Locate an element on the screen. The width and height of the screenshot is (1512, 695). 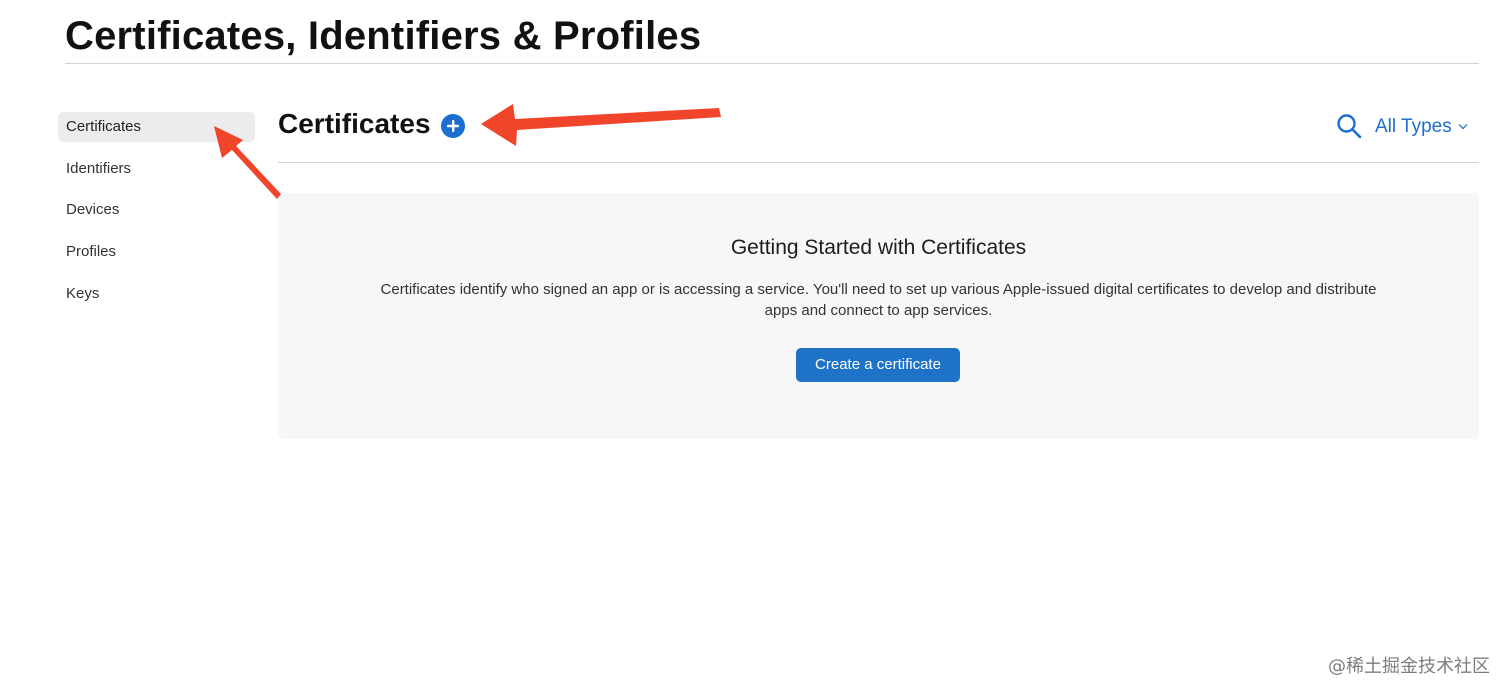
type-filter-dropdown: All Types is located at coordinates (1421, 126).